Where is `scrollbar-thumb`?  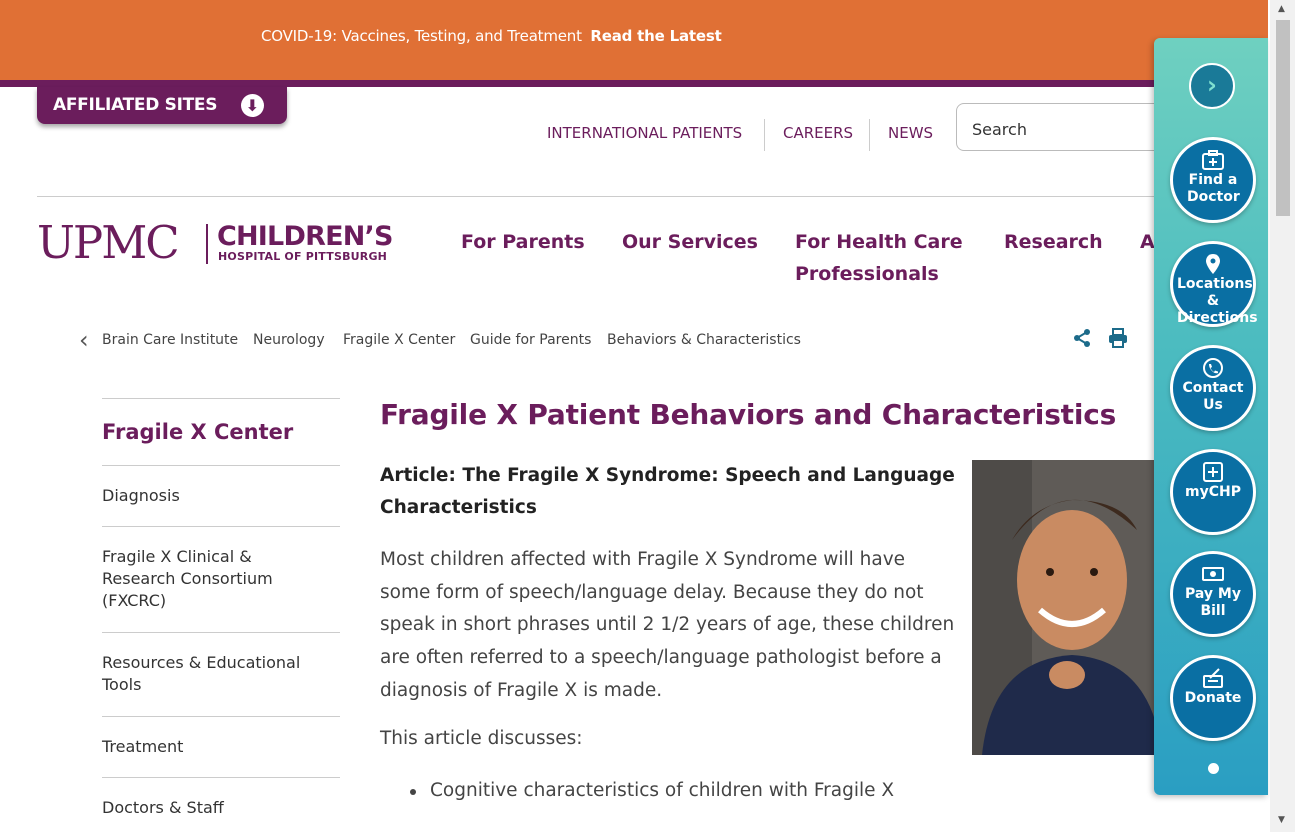
scrollbar-thumb is located at coordinates (1283, 118).